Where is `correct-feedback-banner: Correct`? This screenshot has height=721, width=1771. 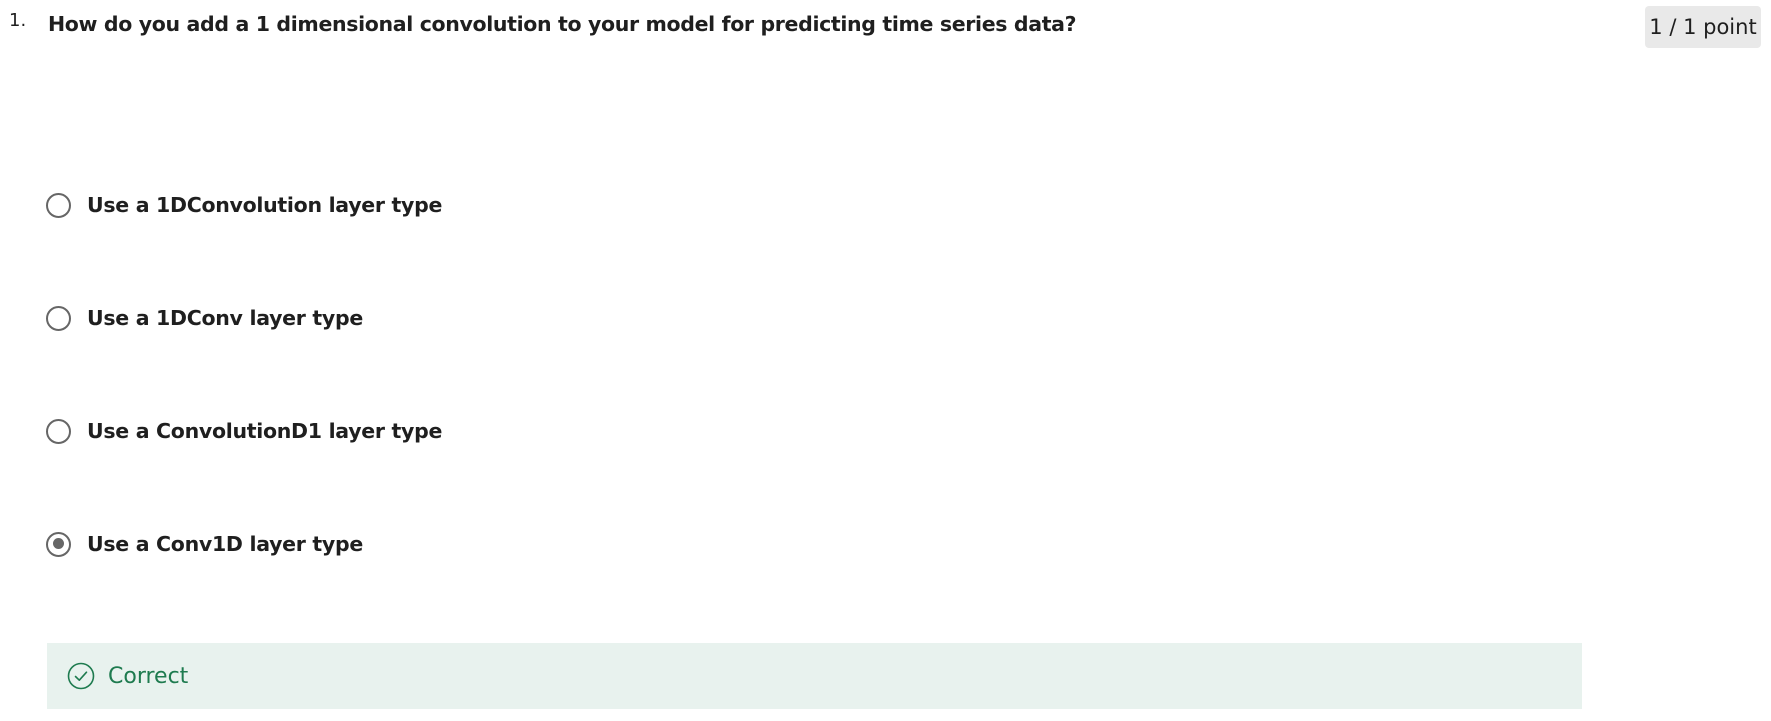 correct-feedback-banner: Correct is located at coordinates (814, 676).